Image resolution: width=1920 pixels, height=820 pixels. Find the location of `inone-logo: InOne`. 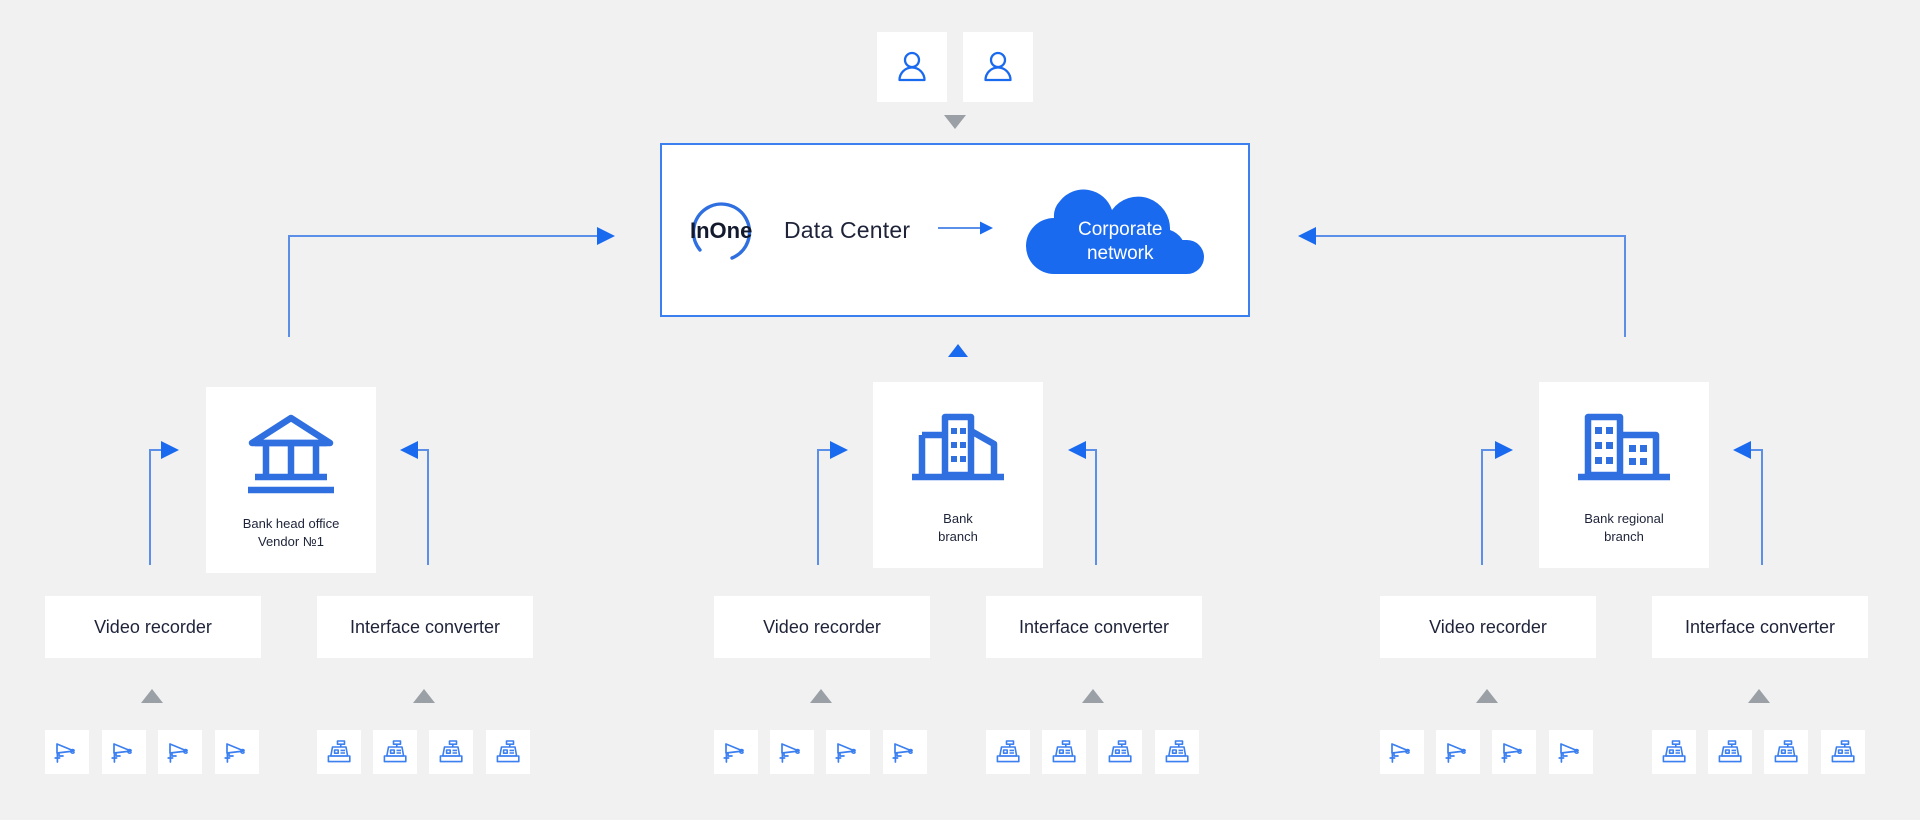

inone-logo: InOne is located at coordinates (727, 230).